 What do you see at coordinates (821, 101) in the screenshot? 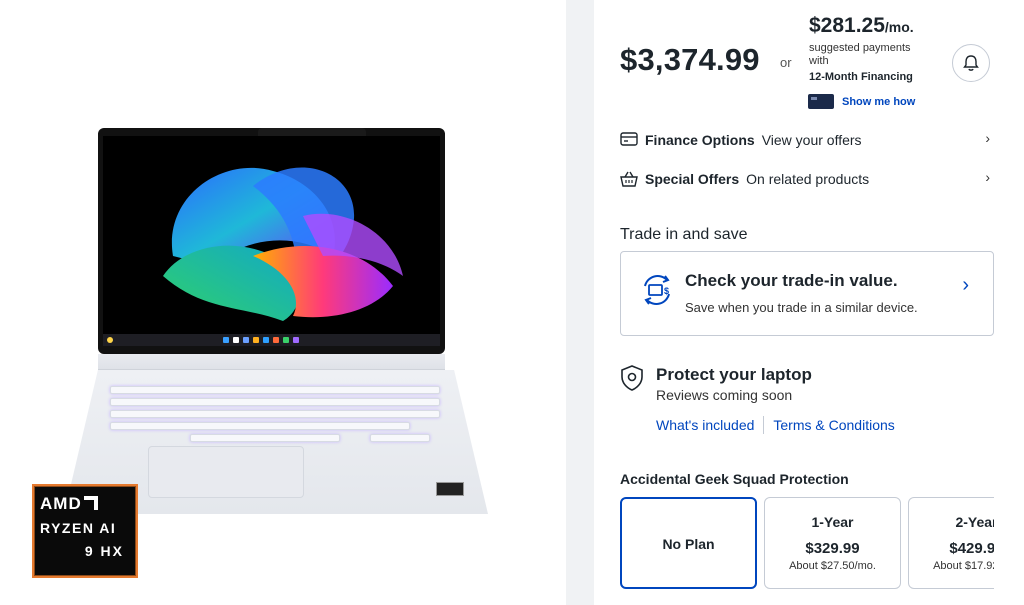
I see `credit-card-image-icon` at bounding box center [821, 101].